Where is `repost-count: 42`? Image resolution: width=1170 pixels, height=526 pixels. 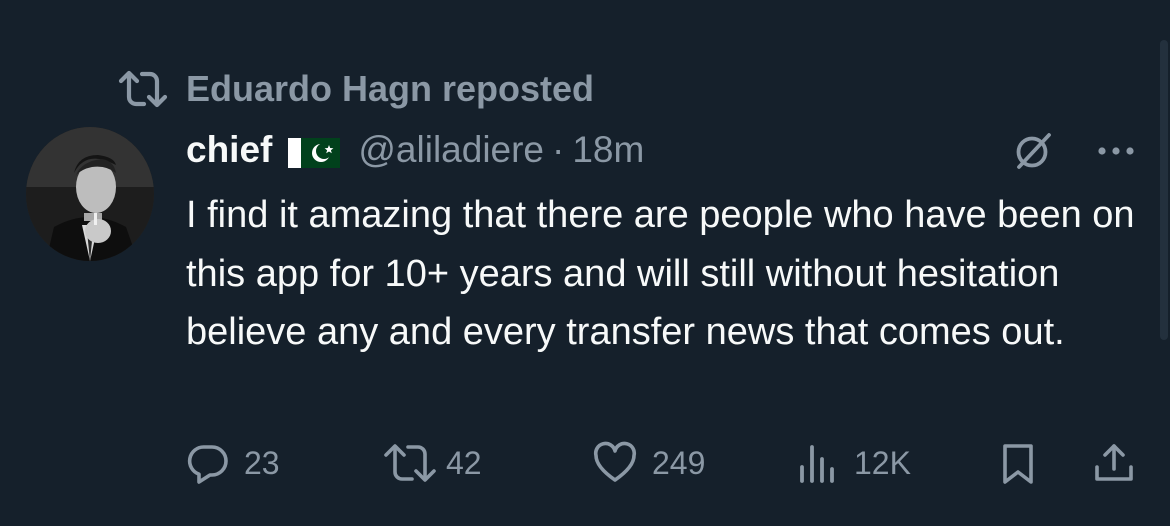 repost-count: 42 is located at coordinates (464, 462).